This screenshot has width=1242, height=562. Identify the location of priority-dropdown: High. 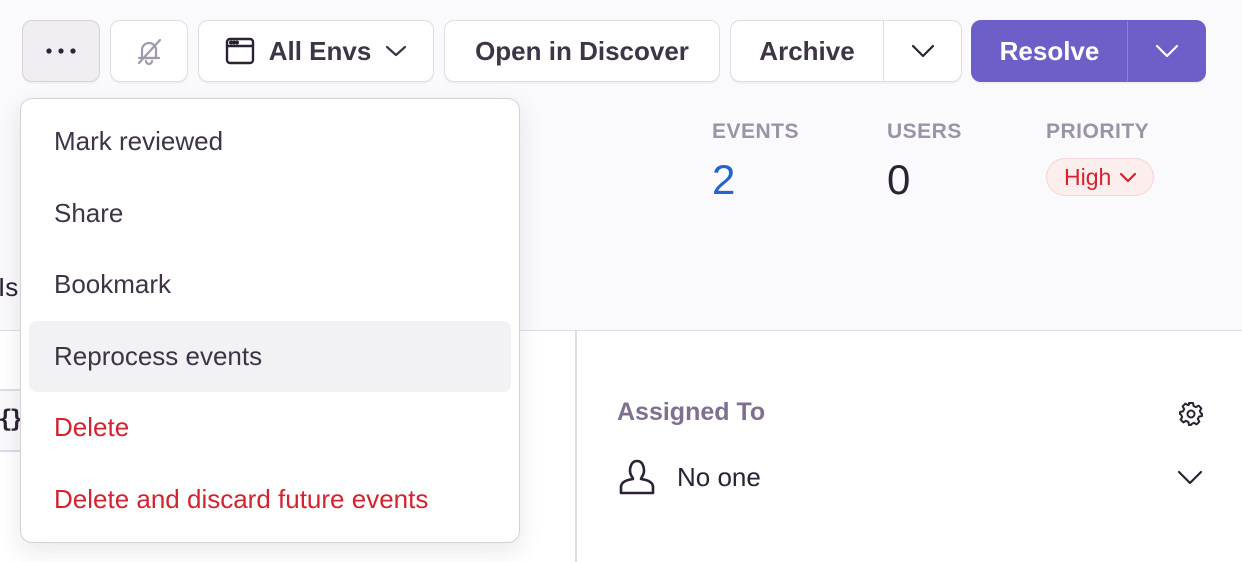
(1100, 177).